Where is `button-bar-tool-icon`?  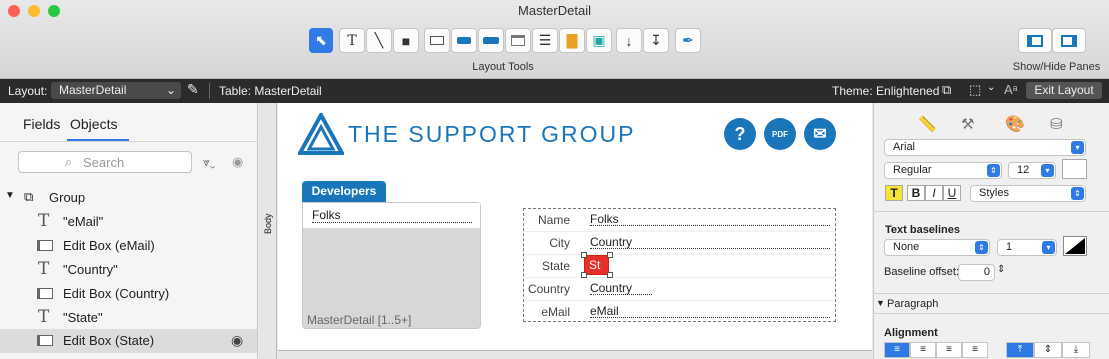 button-bar-tool-icon is located at coordinates (491, 40).